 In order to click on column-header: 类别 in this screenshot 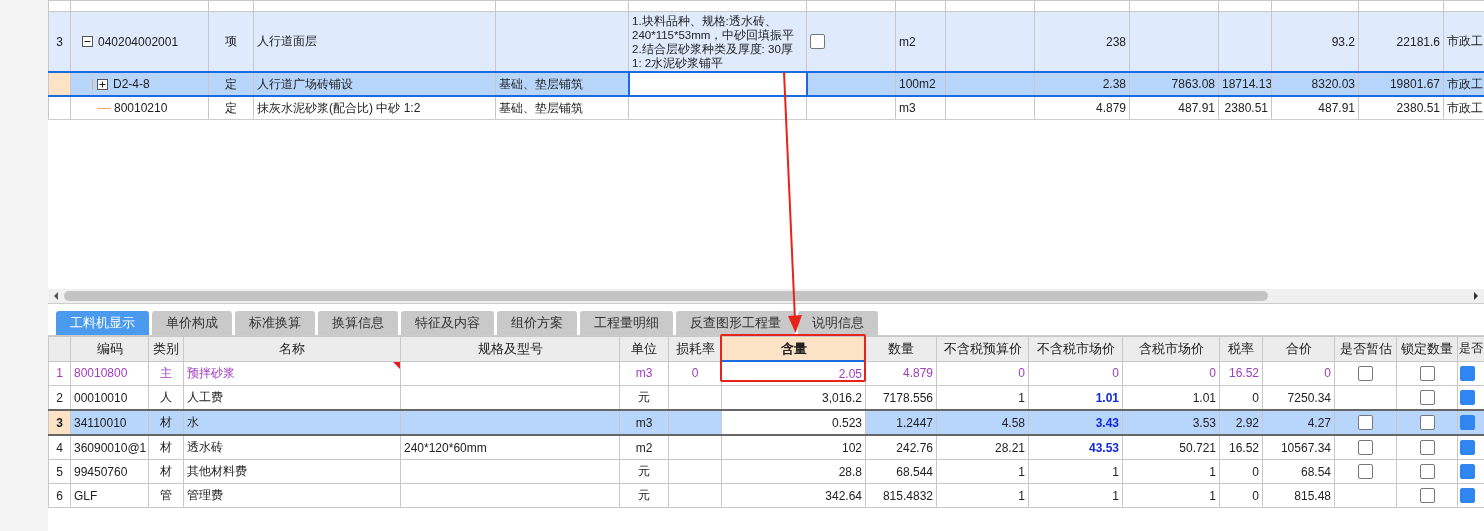, I will do `click(166, 348)`.